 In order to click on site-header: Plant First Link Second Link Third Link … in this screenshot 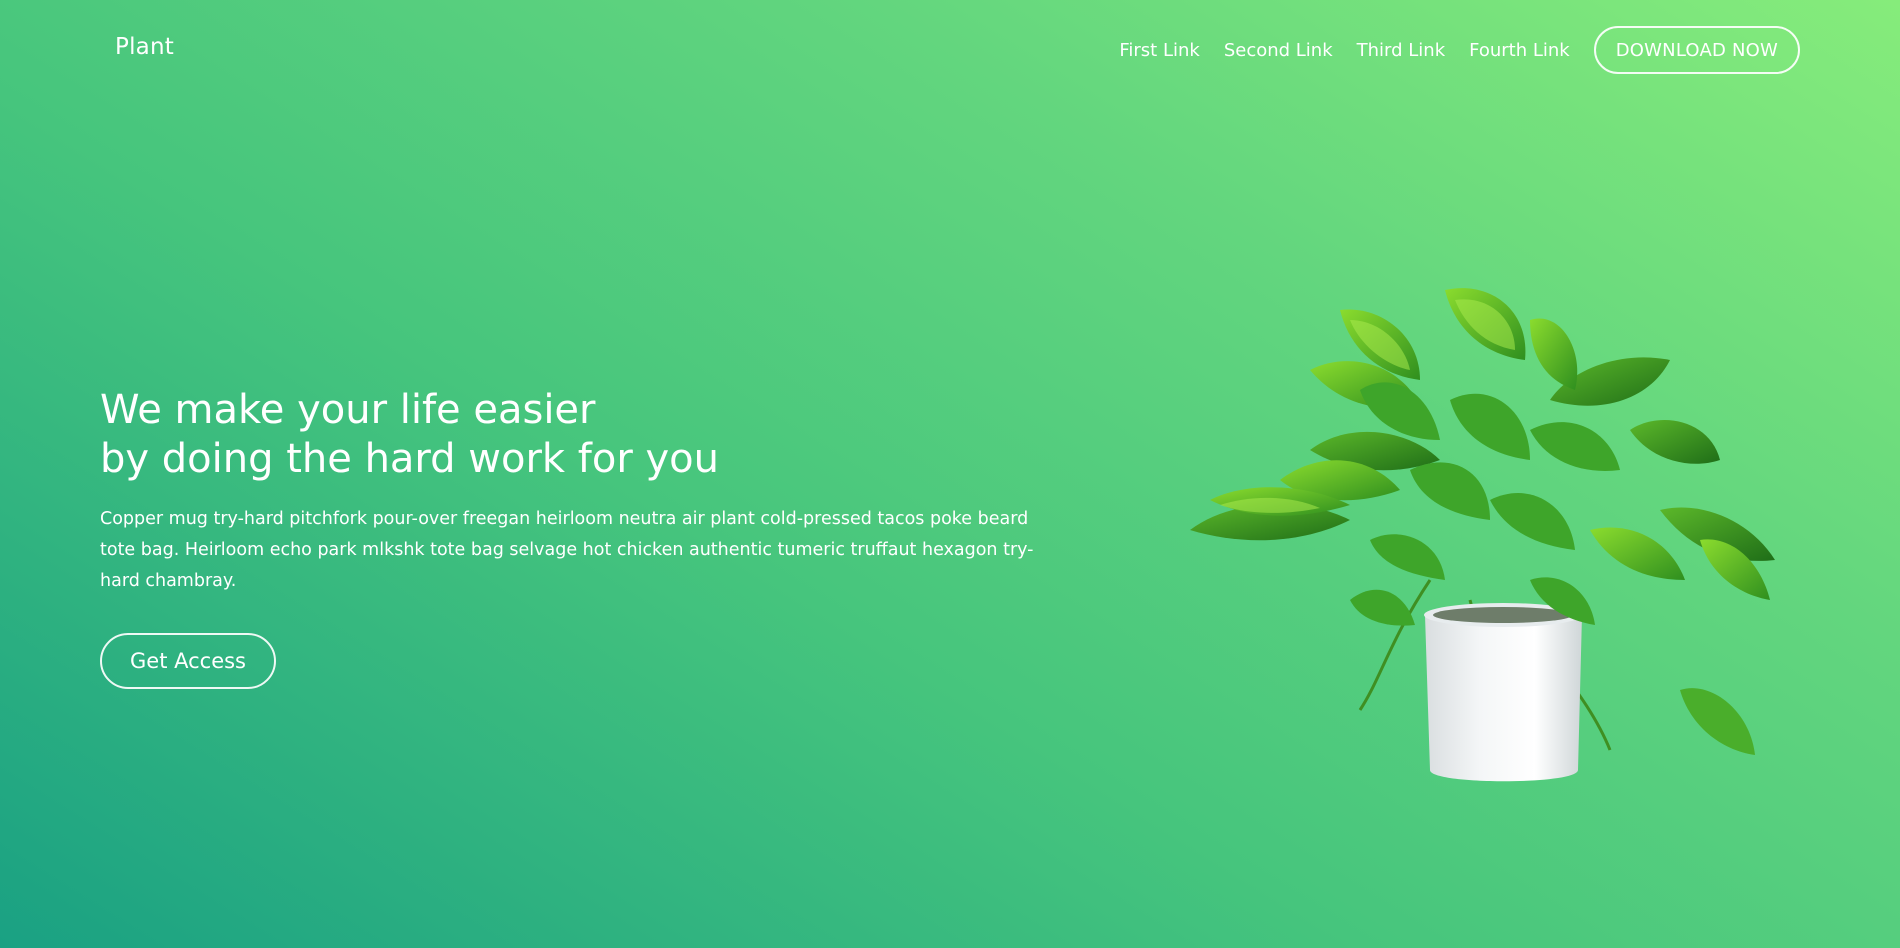, I will do `click(950, 50)`.